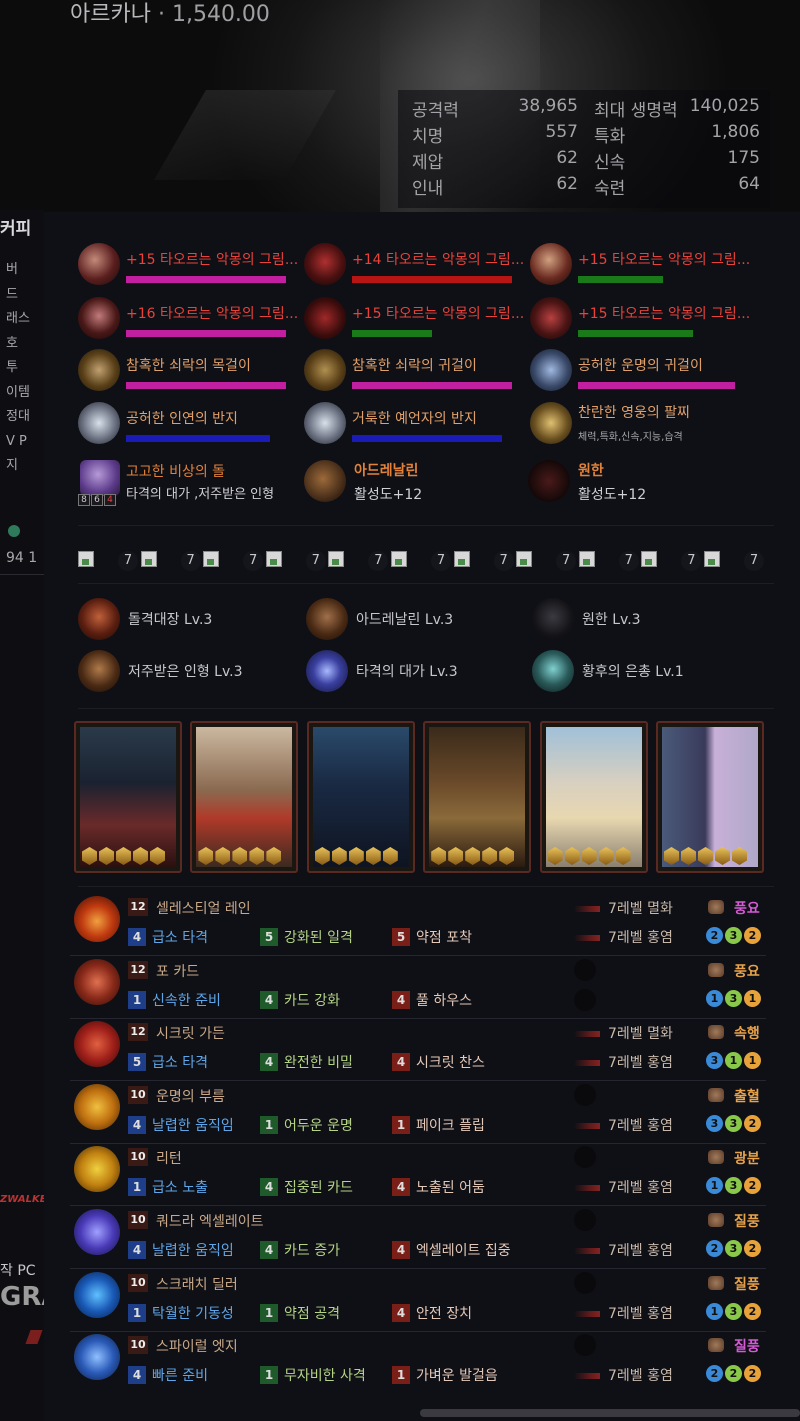  I want to click on skill-name: 셀레스티얼 레인, so click(203, 909).